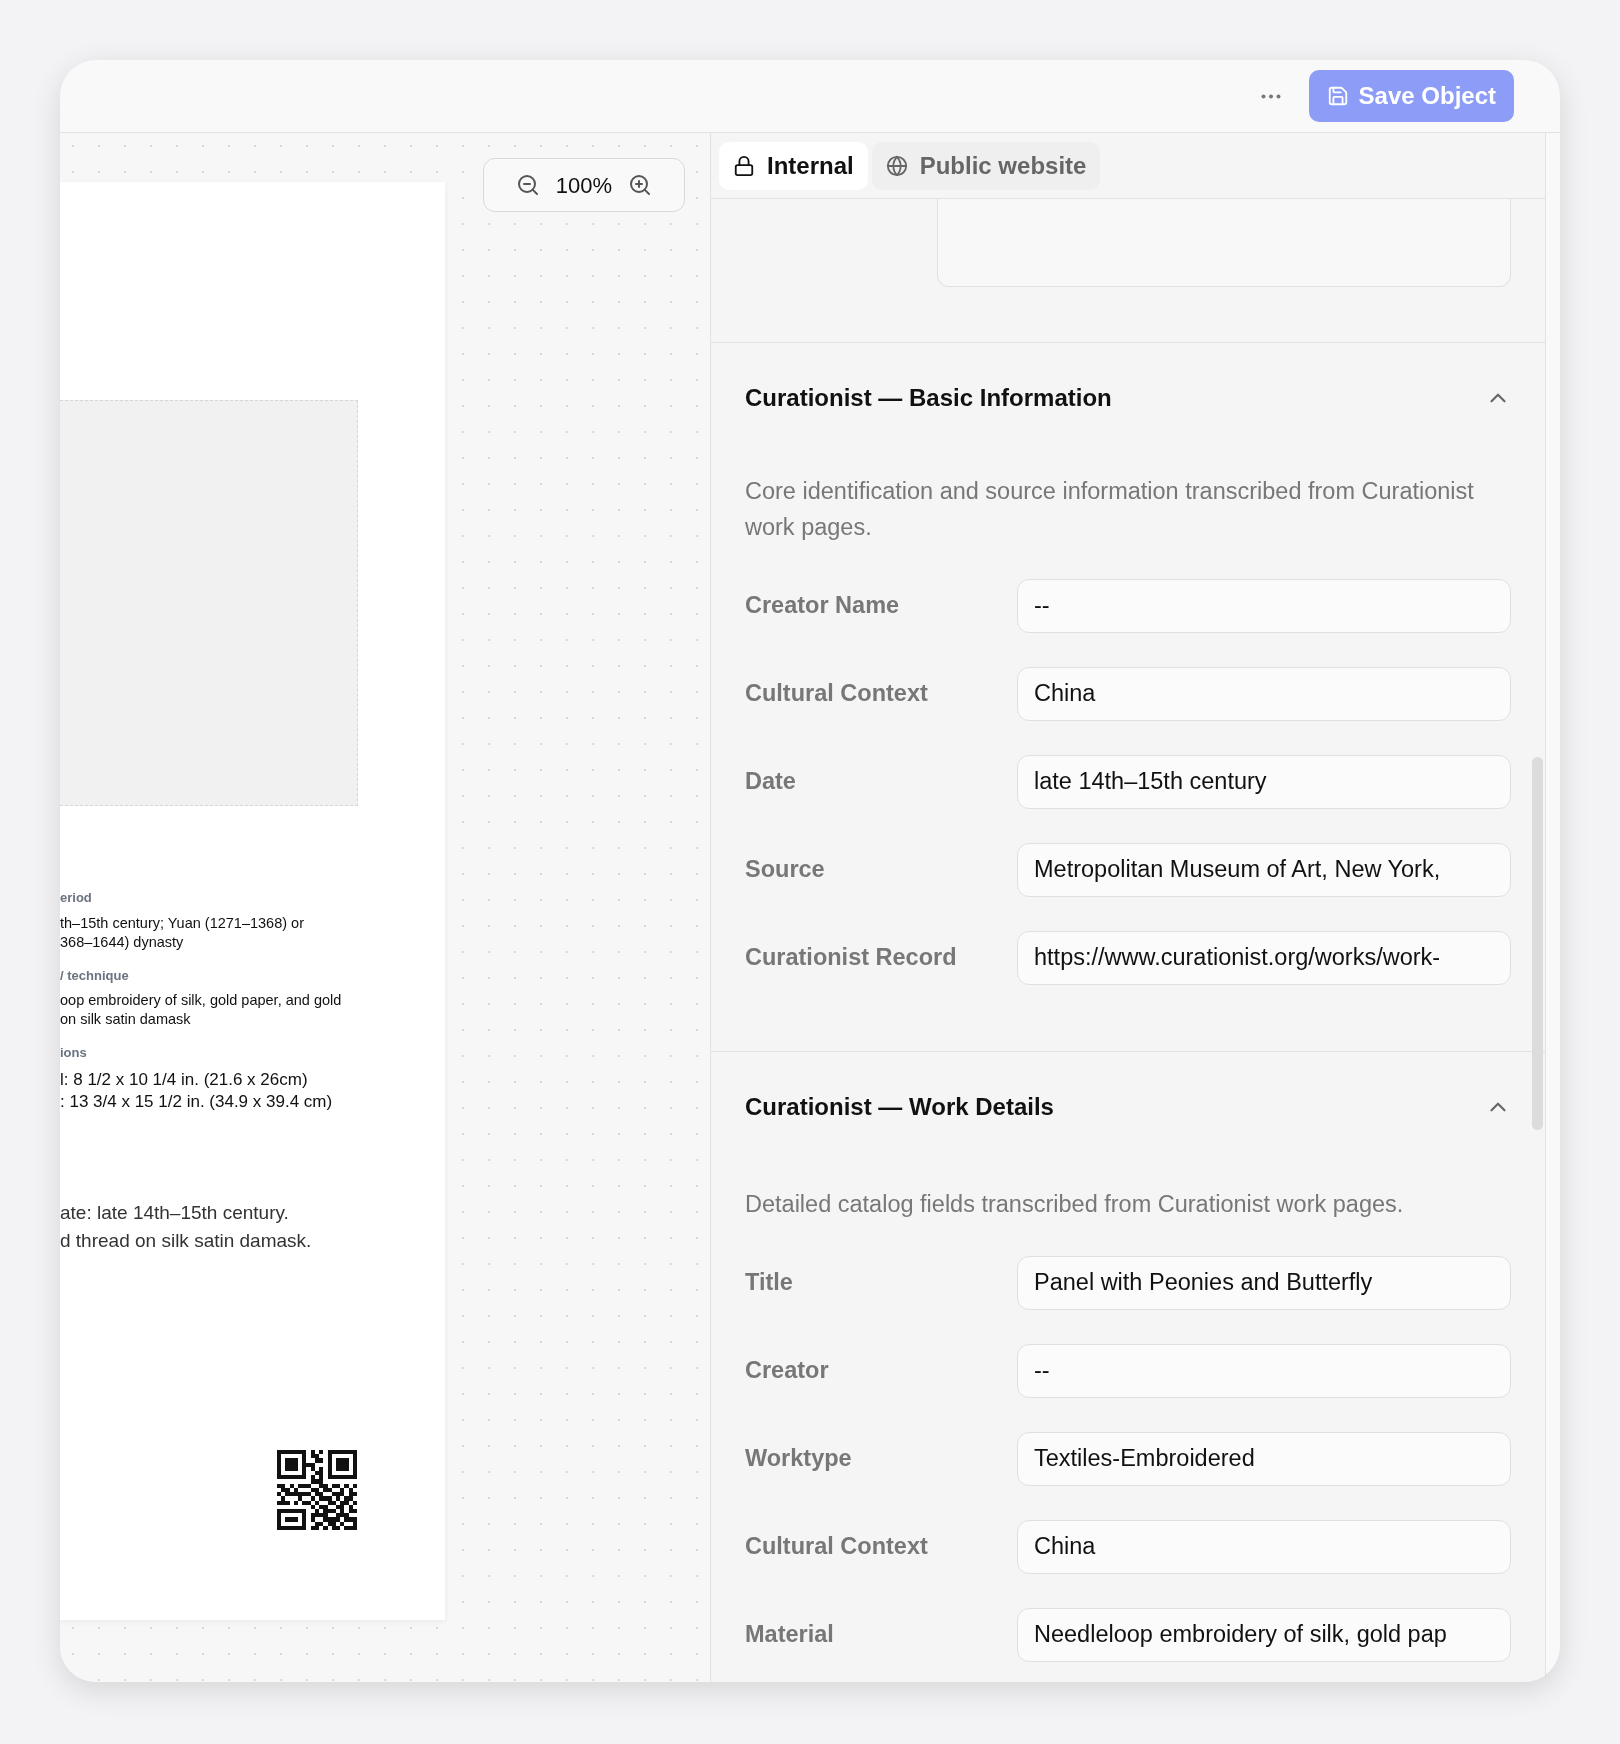 The image size is (1620, 1744). I want to click on input-field: late 14th–15th century, so click(1264, 782).